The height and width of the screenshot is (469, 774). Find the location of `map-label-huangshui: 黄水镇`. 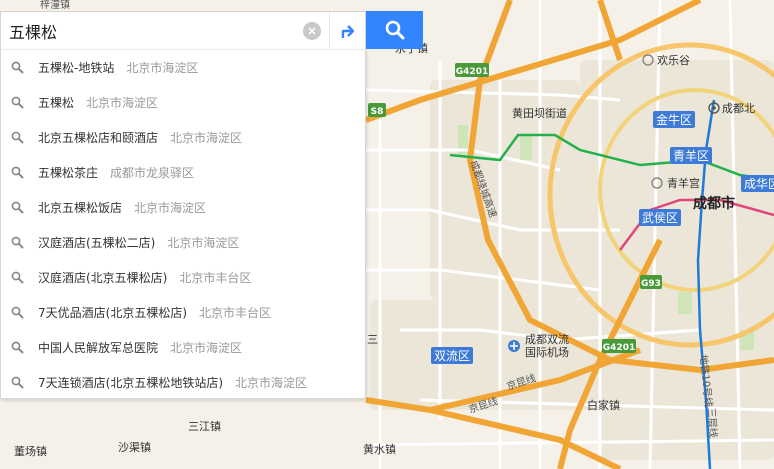

map-label-huangshui: 黄水镇 is located at coordinates (379, 449).